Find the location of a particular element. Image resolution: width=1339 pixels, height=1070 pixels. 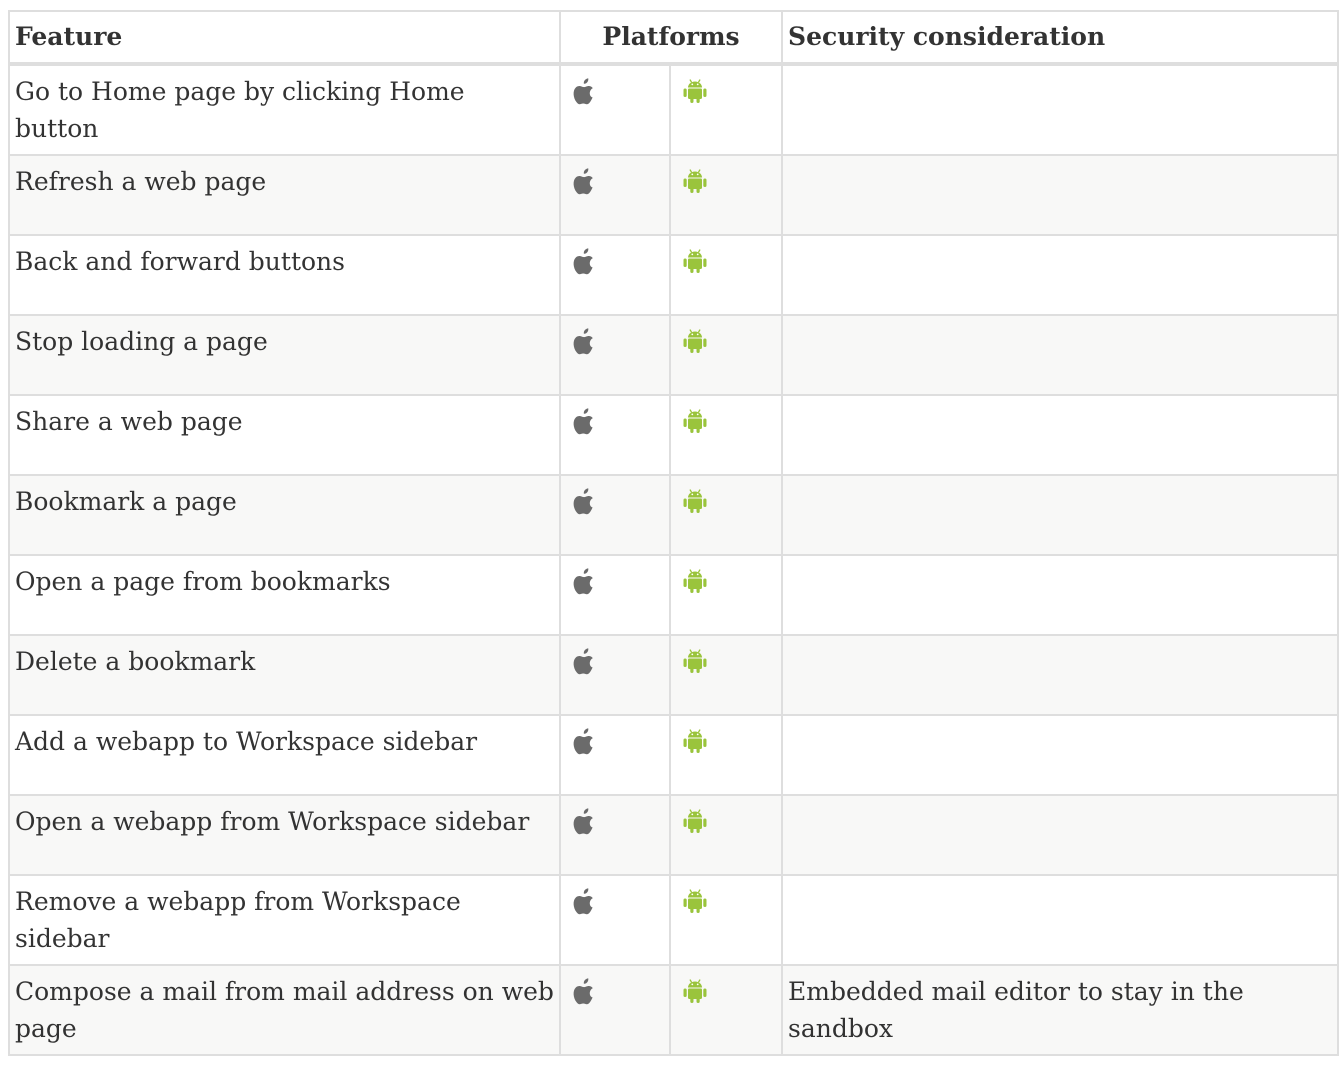

table-row: Open a page from bookmarks is located at coordinates (673, 595).